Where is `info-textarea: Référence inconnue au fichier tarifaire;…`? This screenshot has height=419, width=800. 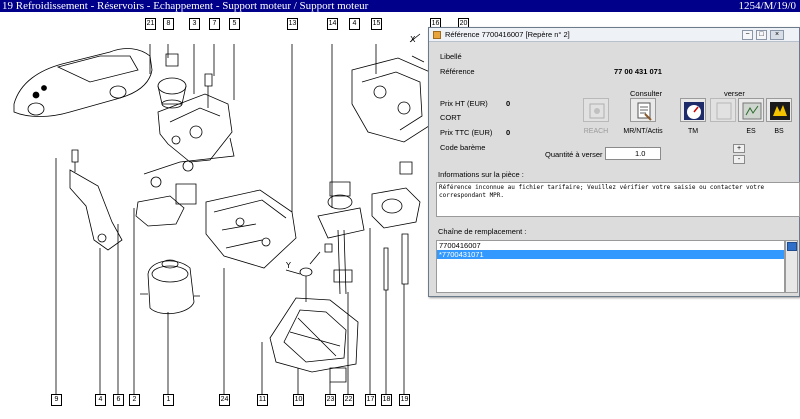
info-textarea: Référence inconnue au fichier tarifaire;… is located at coordinates (618, 199).